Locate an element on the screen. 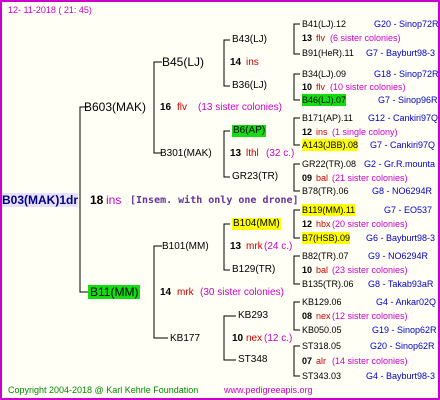 The width and height of the screenshot is (440, 400). footer-website: www.pedigreeapis.org is located at coordinates (268, 390).